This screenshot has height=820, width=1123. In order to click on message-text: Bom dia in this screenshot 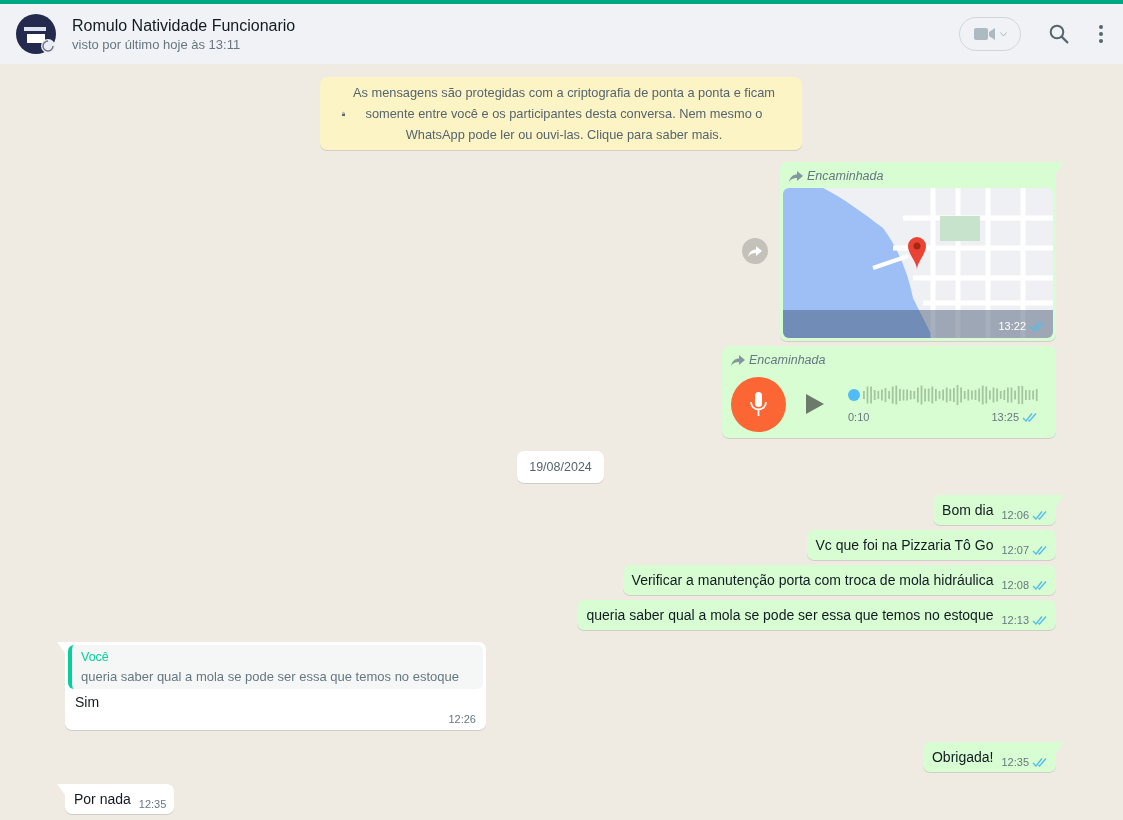, I will do `click(968, 511)`.